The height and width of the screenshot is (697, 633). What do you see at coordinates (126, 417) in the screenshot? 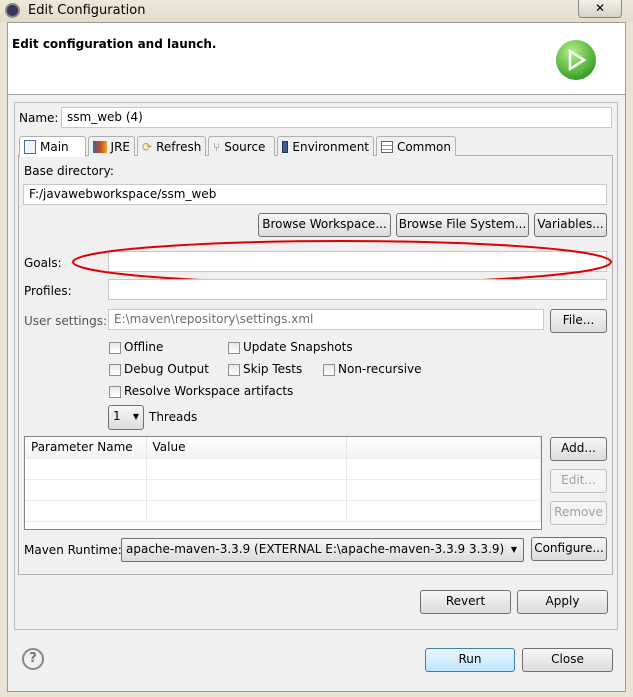
I see `threads-dropdown: 1 ▼` at bounding box center [126, 417].